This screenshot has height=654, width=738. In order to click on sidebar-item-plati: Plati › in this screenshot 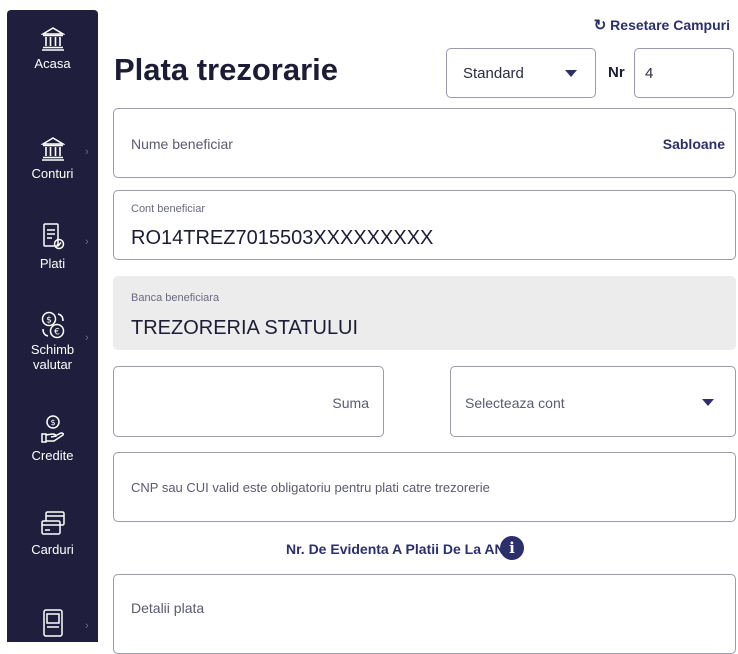, I will do `click(52, 246)`.